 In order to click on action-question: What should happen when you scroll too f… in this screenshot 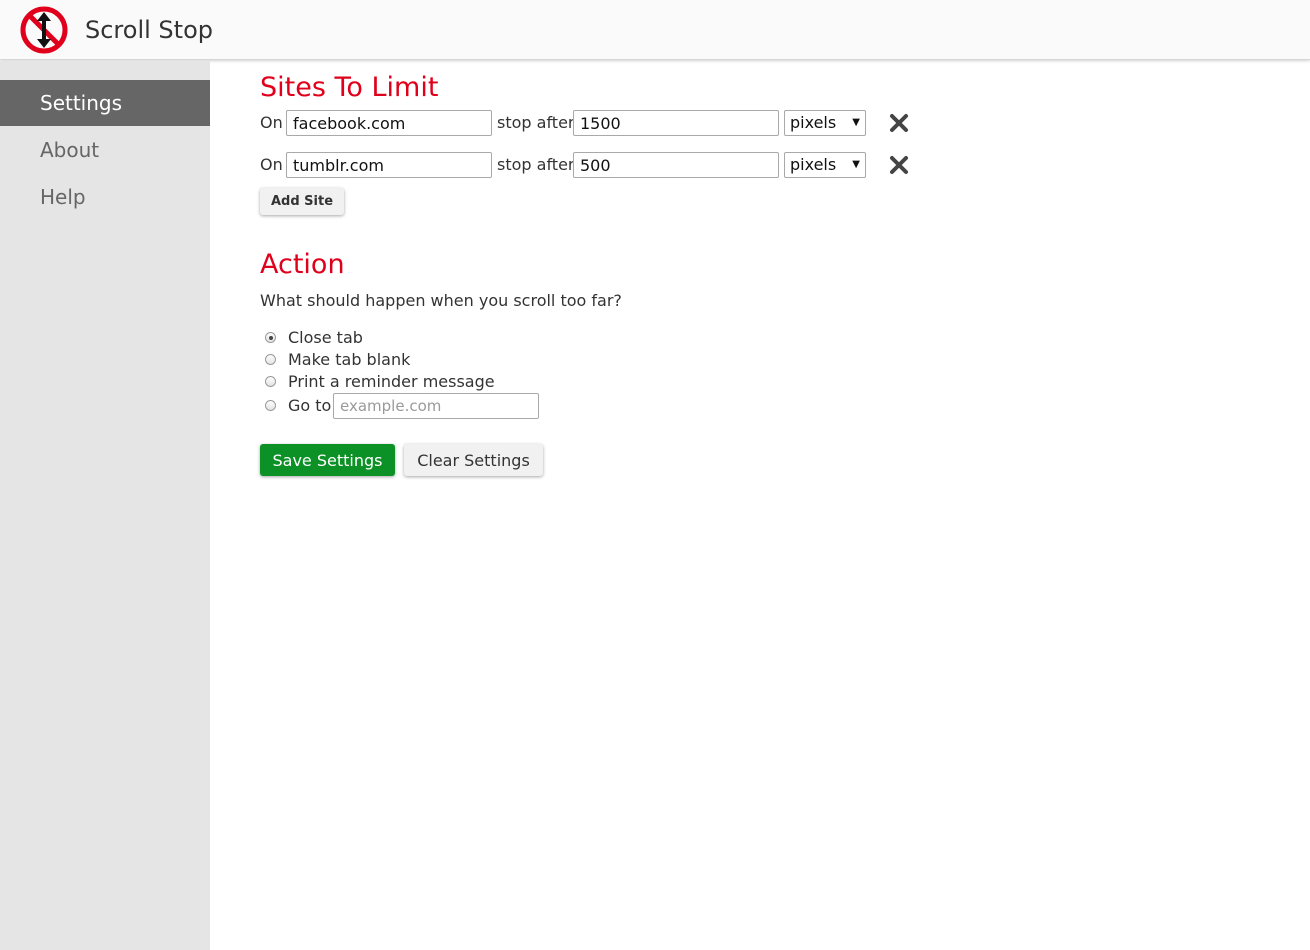, I will do `click(441, 300)`.